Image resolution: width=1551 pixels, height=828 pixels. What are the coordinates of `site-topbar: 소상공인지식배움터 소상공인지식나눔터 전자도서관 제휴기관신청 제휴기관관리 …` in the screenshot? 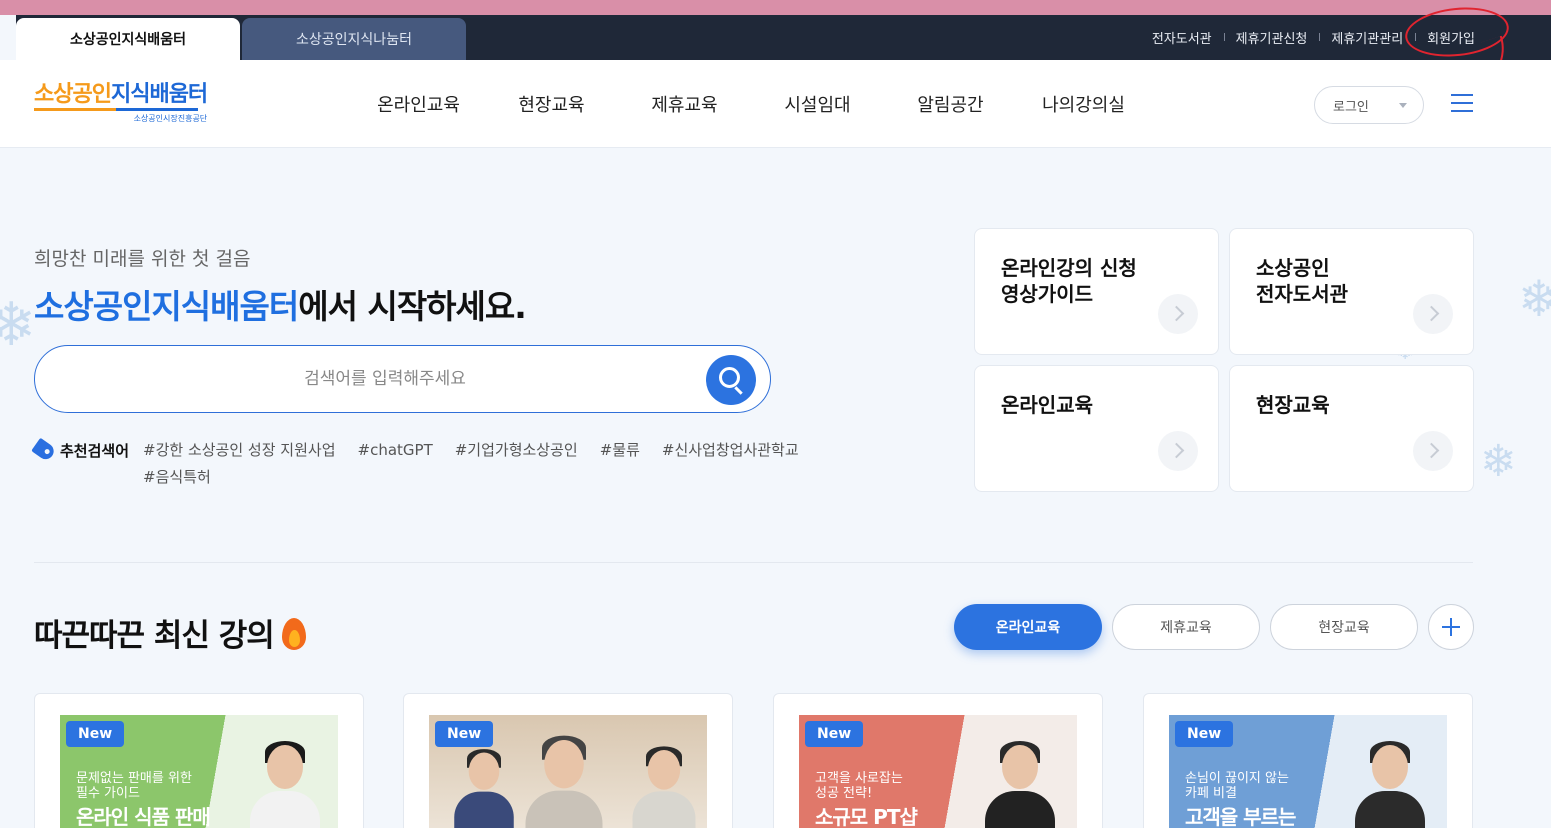 It's located at (783, 37).